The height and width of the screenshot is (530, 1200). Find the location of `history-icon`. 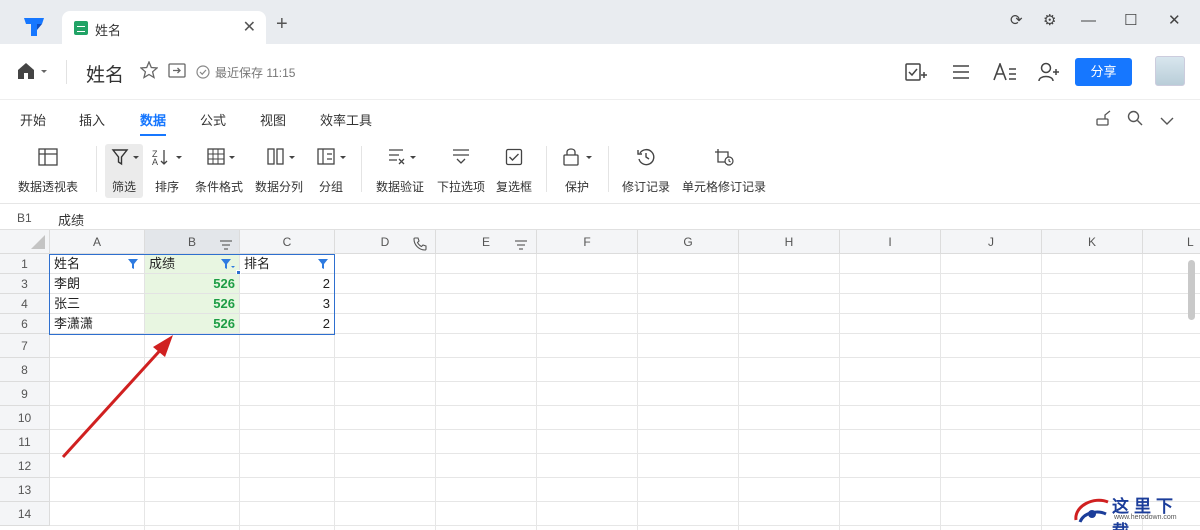

history-icon is located at coordinates (646, 157).